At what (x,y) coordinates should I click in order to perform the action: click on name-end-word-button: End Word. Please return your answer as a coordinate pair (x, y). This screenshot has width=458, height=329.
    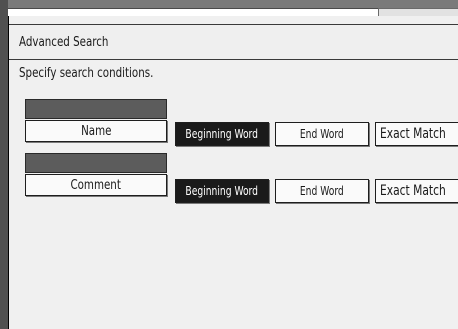
    Looking at the image, I should click on (322, 134).